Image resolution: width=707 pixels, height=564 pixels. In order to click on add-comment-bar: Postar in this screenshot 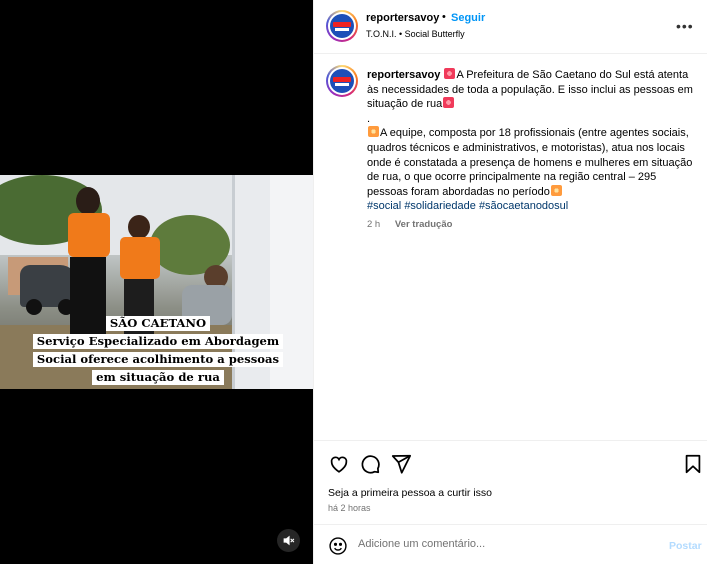, I will do `click(510, 544)`.